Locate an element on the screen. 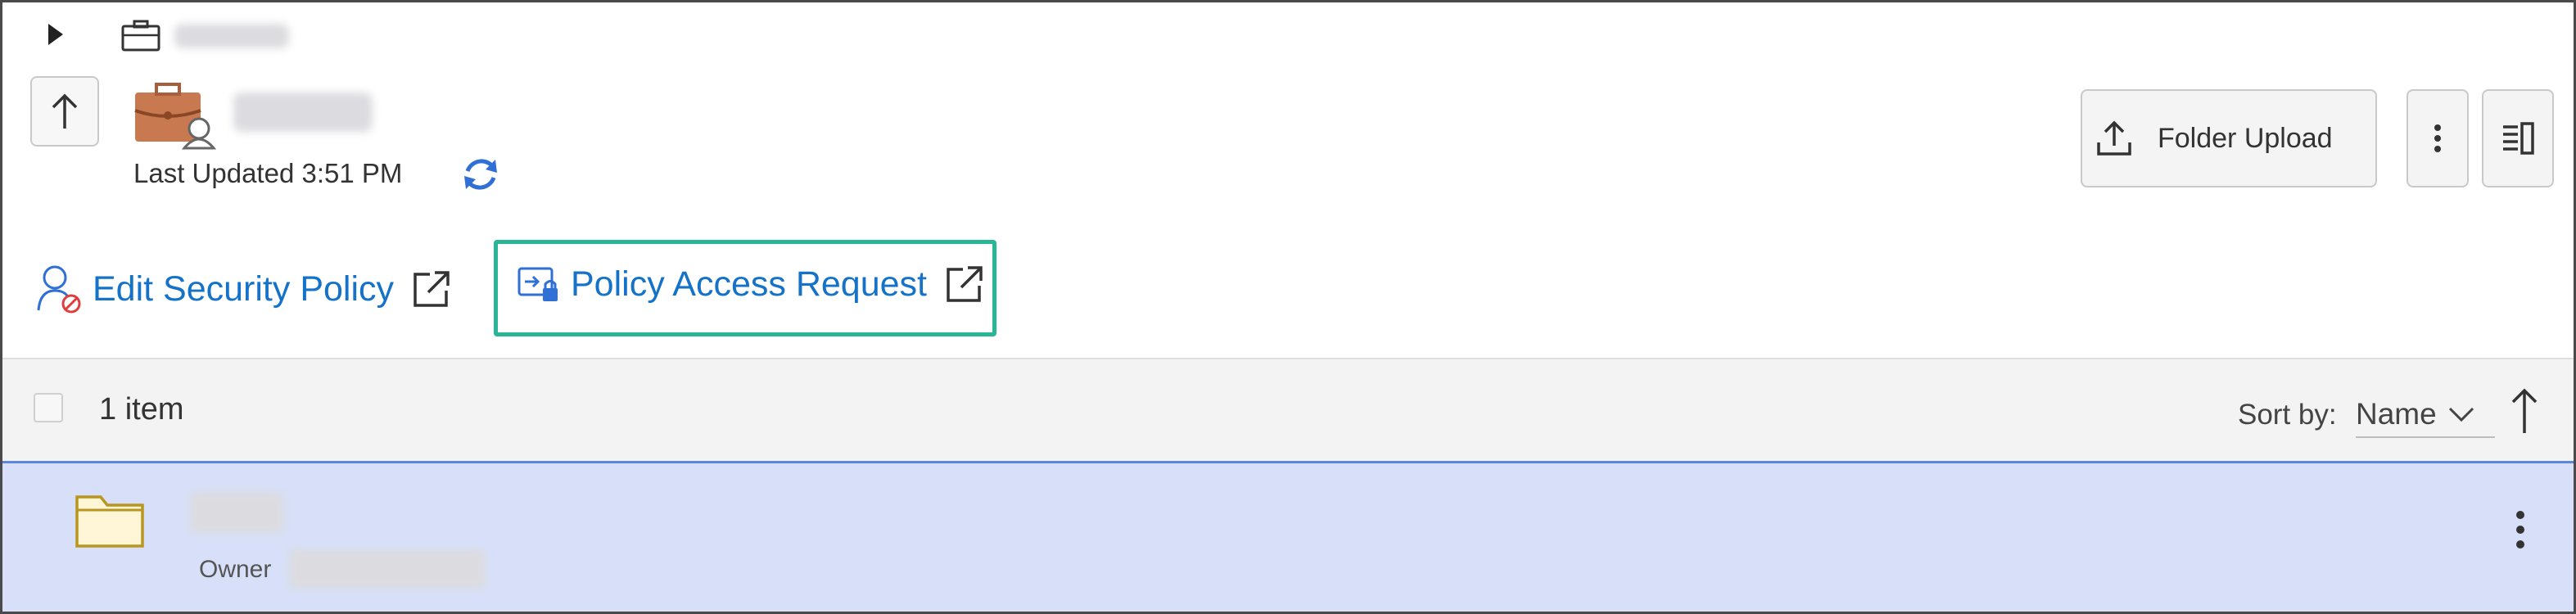 This screenshot has height=614, width=2576. navigate-up-button is located at coordinates (64, 112).